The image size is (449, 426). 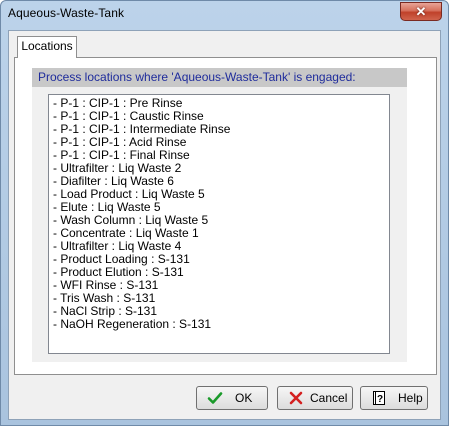 I want to click on title-bar: Aqueous-Waste-Tank ✕, so click(x=224, y=15).